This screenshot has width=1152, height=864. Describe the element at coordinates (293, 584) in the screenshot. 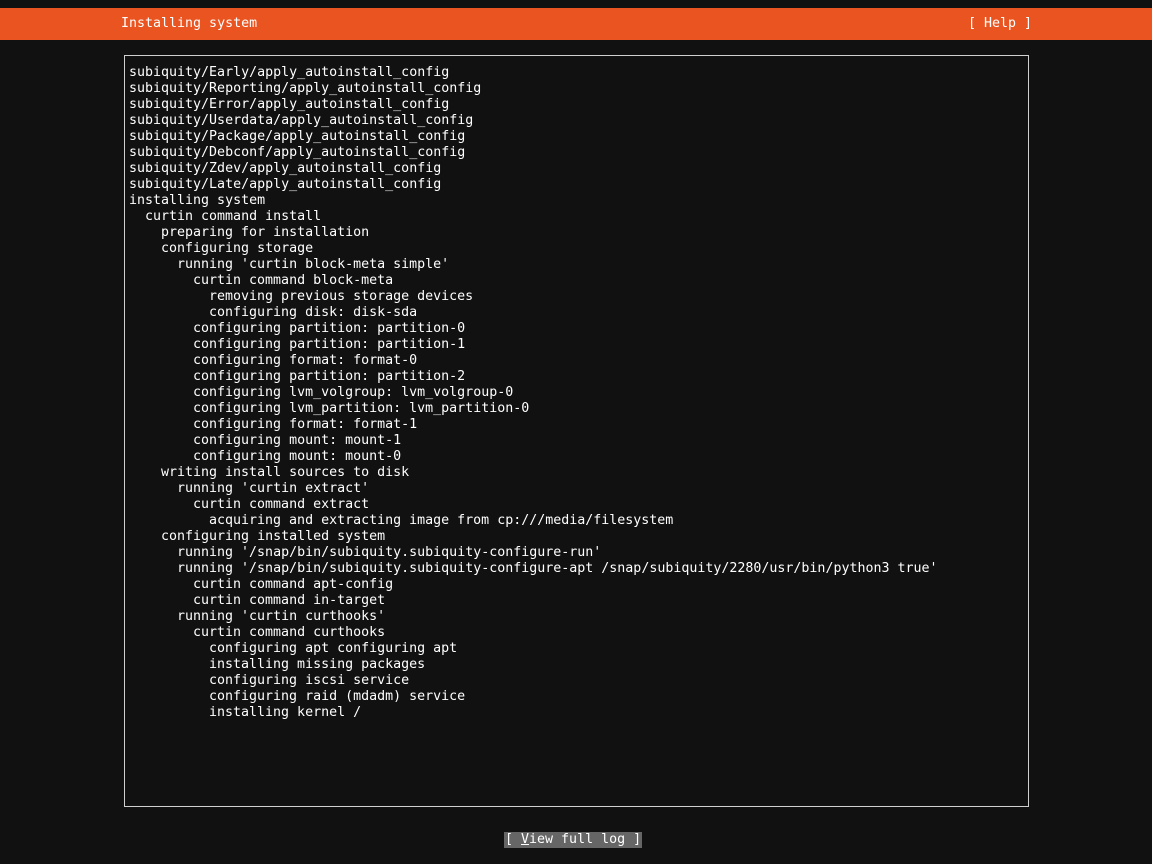

I see `log-line: curtin command apt-config` at that location.